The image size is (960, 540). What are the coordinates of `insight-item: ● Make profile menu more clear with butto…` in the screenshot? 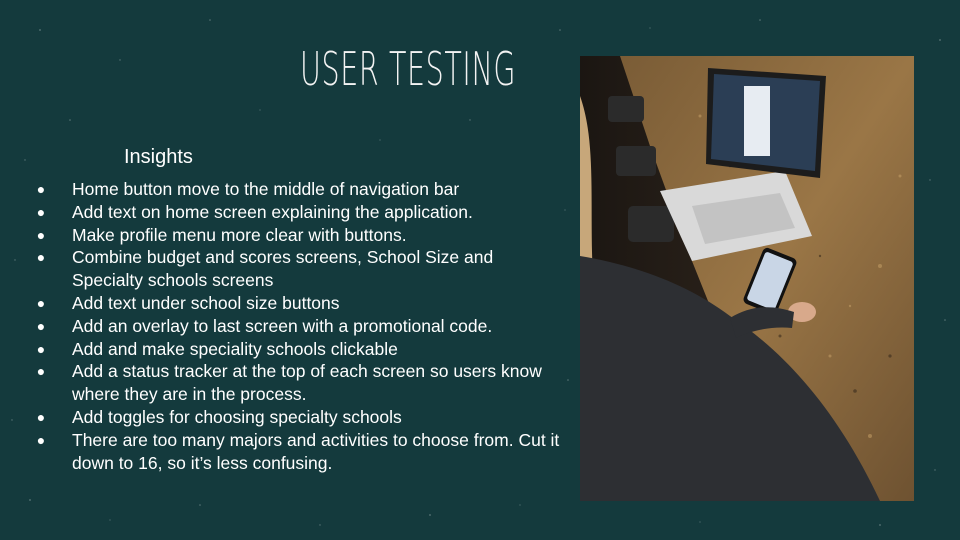 It's located at (299, 235).